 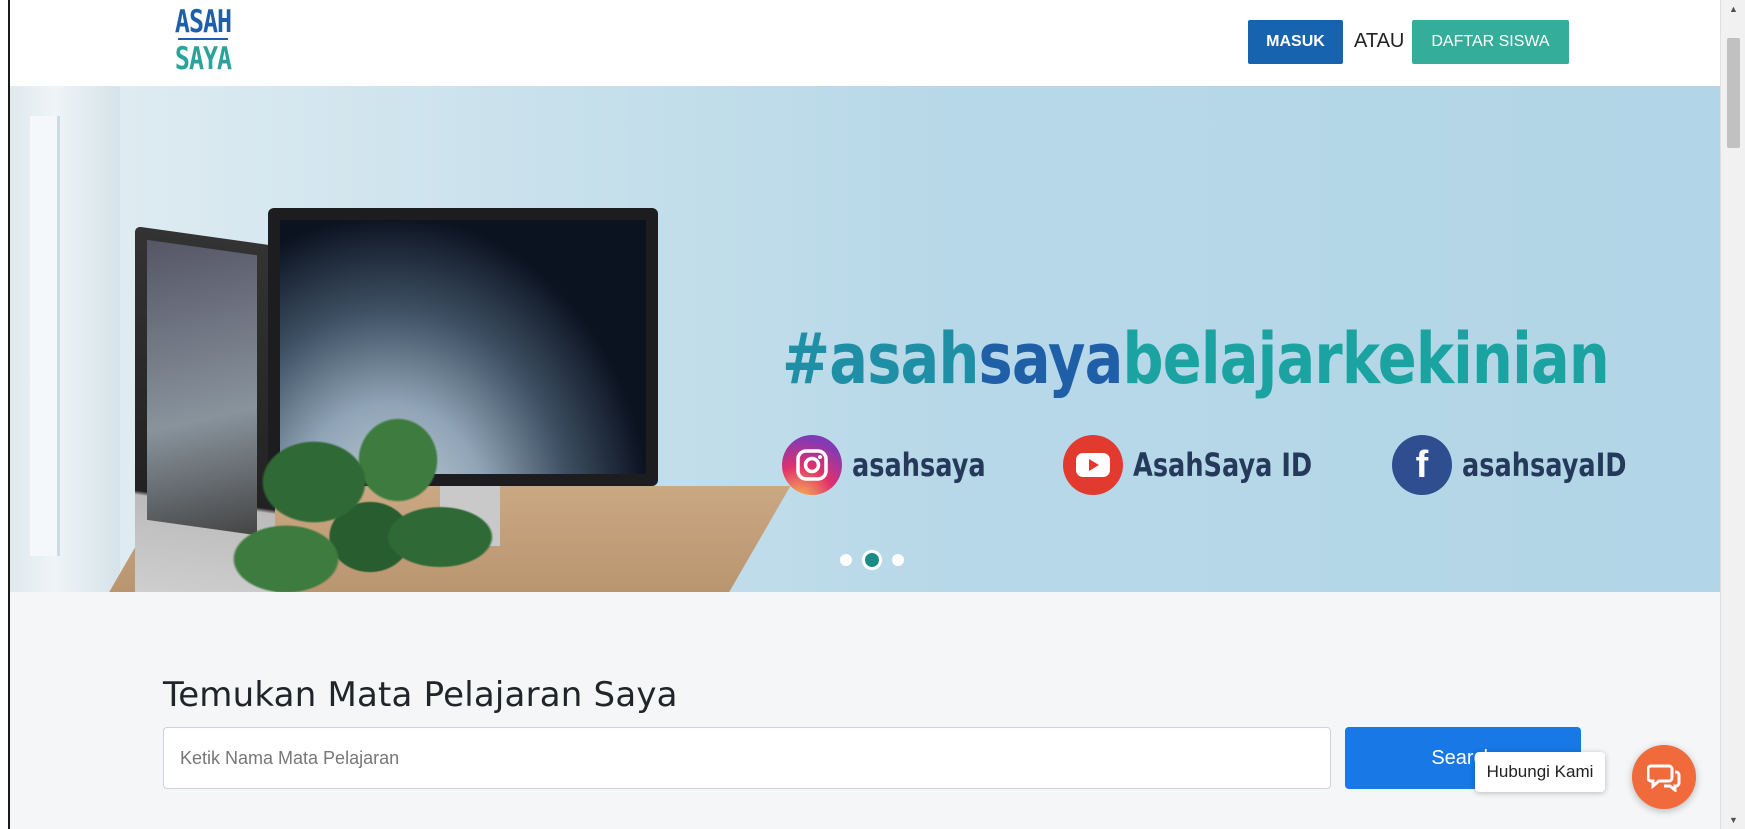 What do you see at coordinates (1366, 359) in the screenshot?
I see `hashtag-part-3: belajarkekinian` at bounding box center [1366, 359].